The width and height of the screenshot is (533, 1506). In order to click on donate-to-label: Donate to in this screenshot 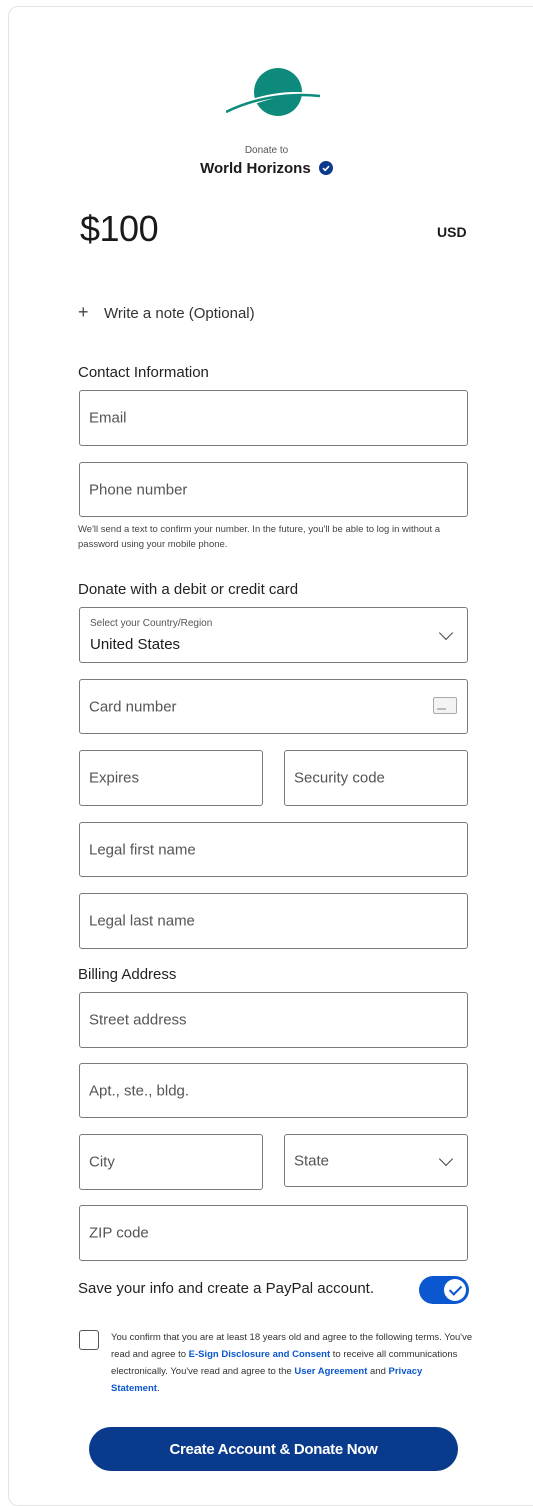, I will do `click(266, 150)`.